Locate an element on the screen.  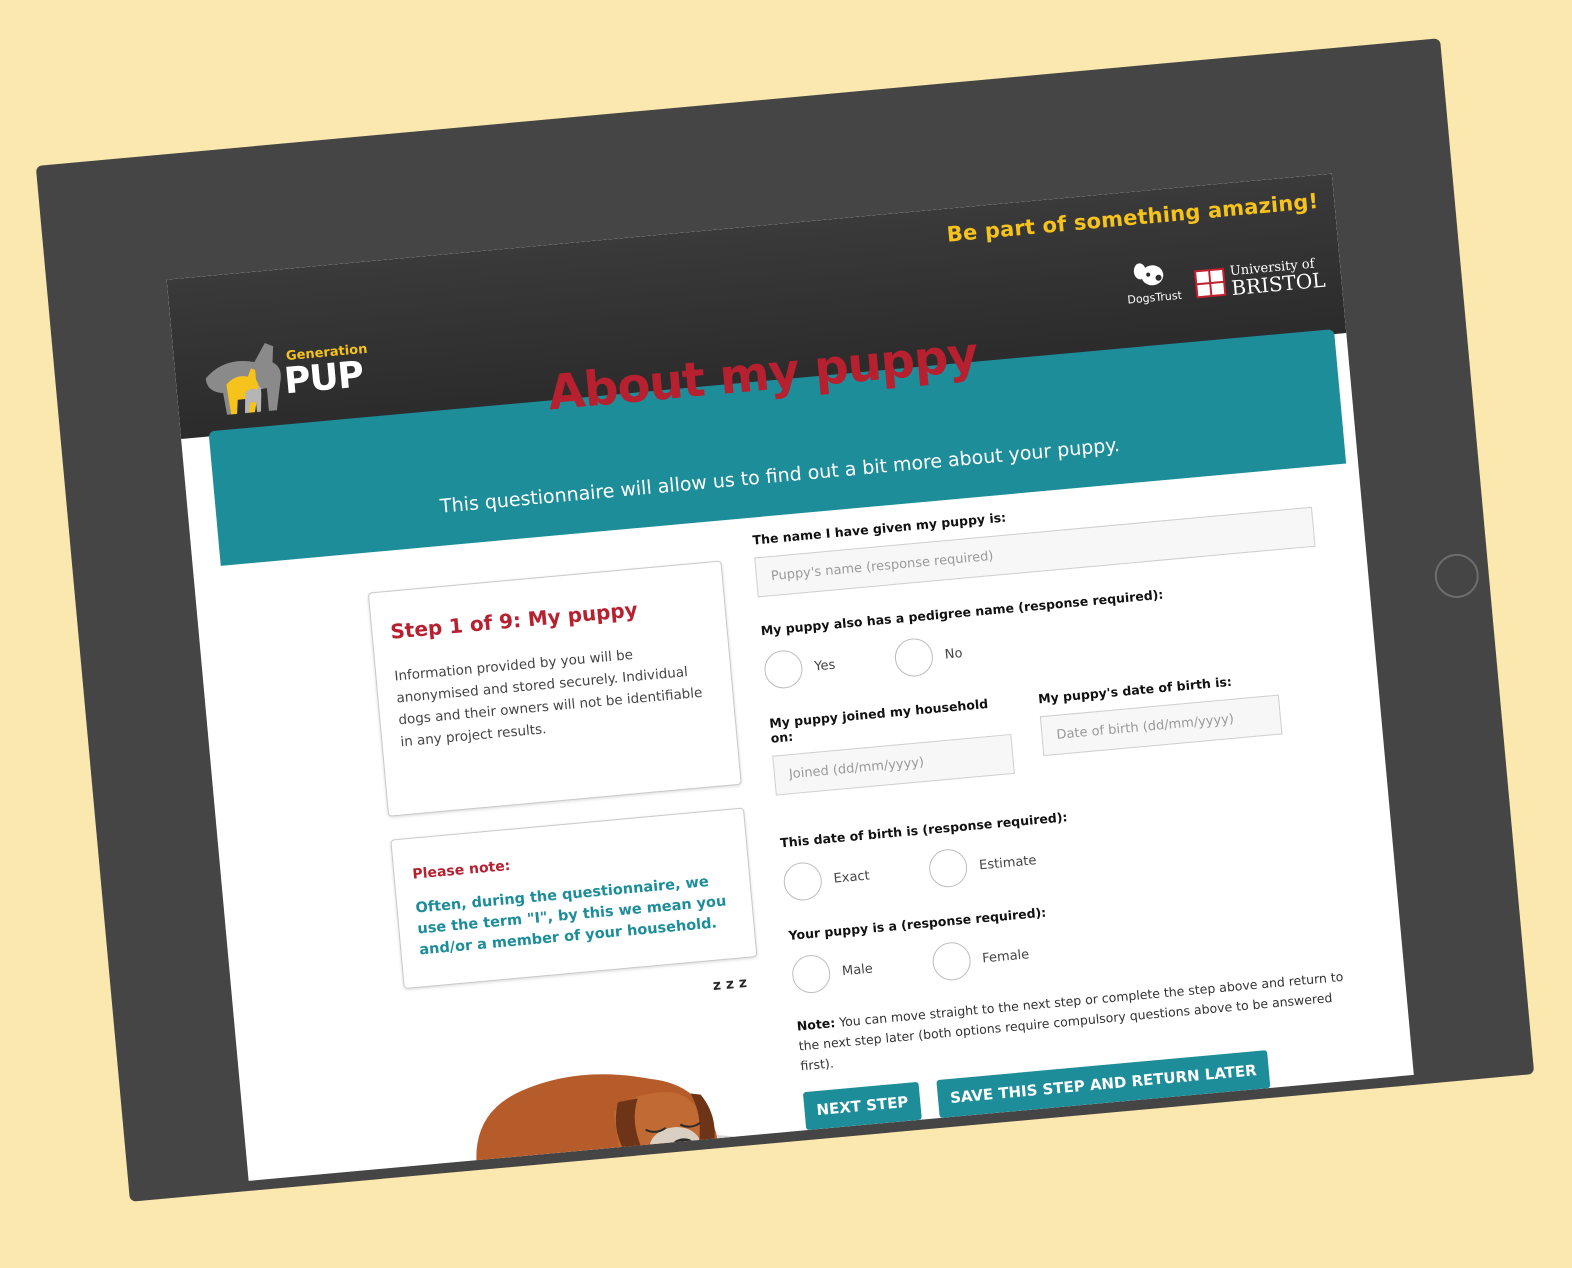
pedigree-yes-radio: Yes is located at coordinates (799, 668).